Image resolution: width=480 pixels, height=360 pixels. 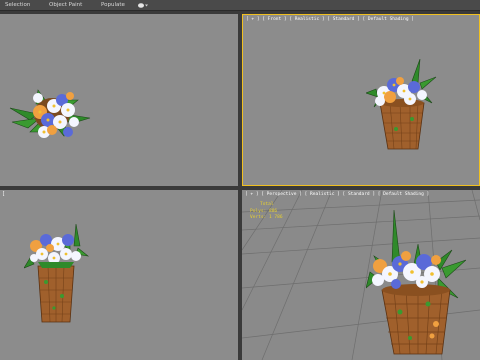 I want to click on stats-polys-value: 886, so click(x=273, y=211).